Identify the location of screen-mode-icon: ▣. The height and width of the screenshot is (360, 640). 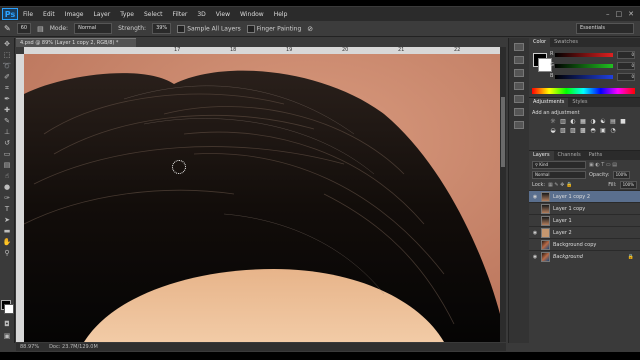
(7, 336).